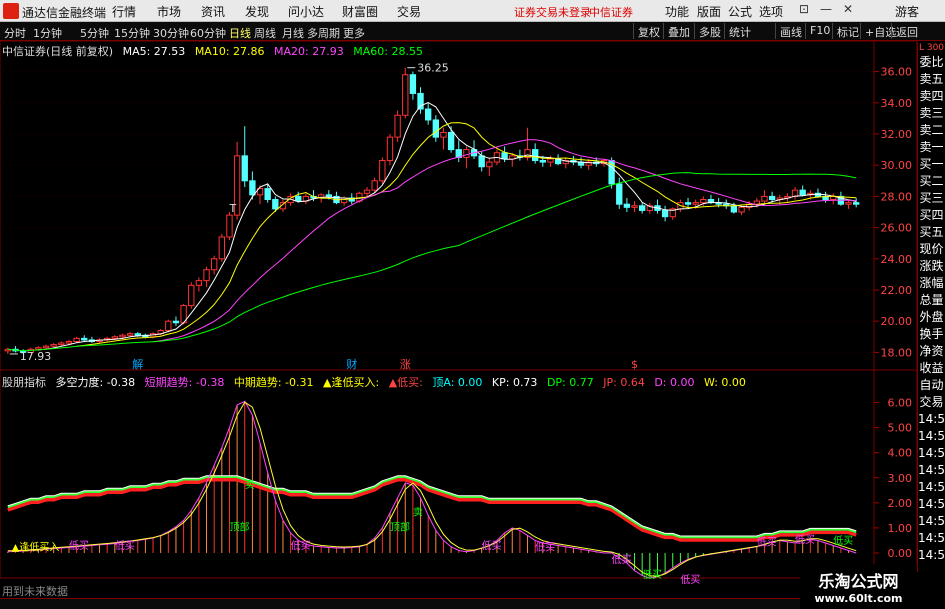 The width and height of the screenshot is (945, 609). Describe the element at coordinates (931, 266) in the screenshot. I see `side-label: 涨跌` at that location.